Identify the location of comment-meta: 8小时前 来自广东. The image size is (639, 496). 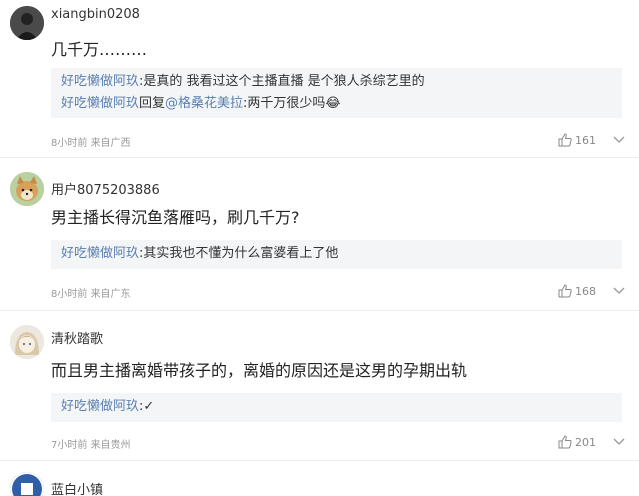
(91, 292).